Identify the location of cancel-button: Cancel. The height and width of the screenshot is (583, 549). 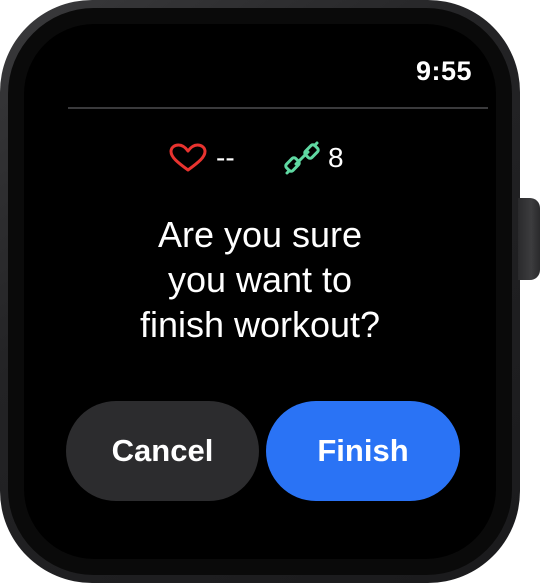
(162, 451).